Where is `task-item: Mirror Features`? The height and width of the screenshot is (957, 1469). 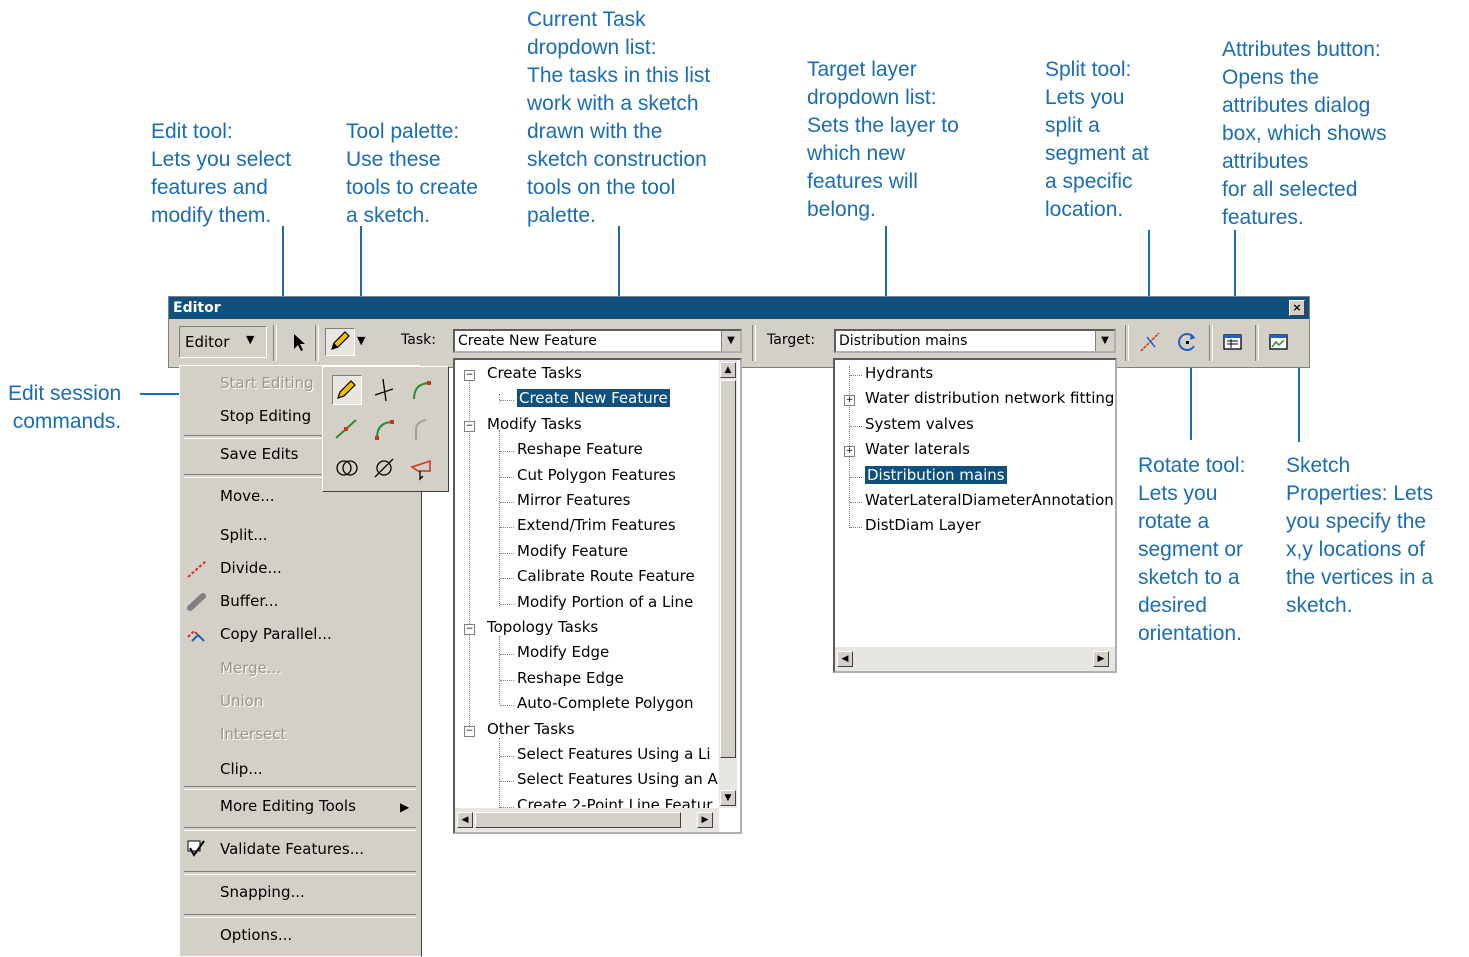
task-item: Mirror Features is located at coordinates (573, 500).